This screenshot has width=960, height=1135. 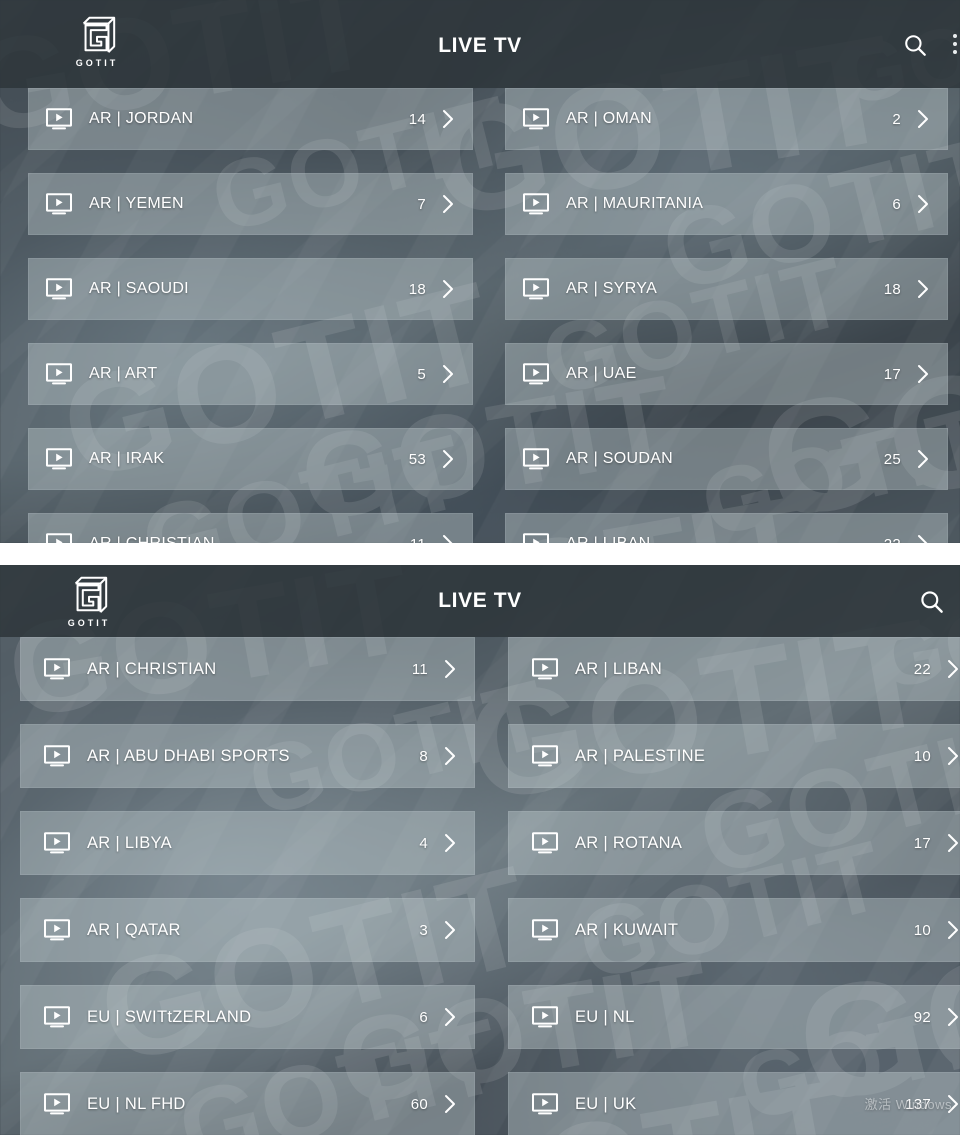 What do you see at coordinates (640, 755) in the screenshot?
I see `channel-group-label: AR | PALESTINE` at bounding box center [640, 755].